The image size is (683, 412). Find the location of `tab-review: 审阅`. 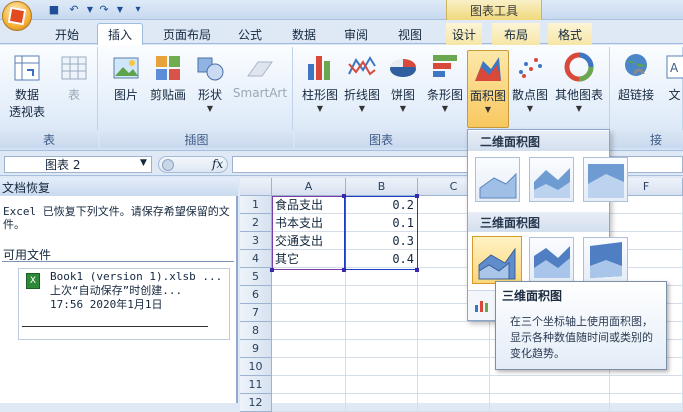

tab-review: 审阅 is located at coordinates (356, 34).